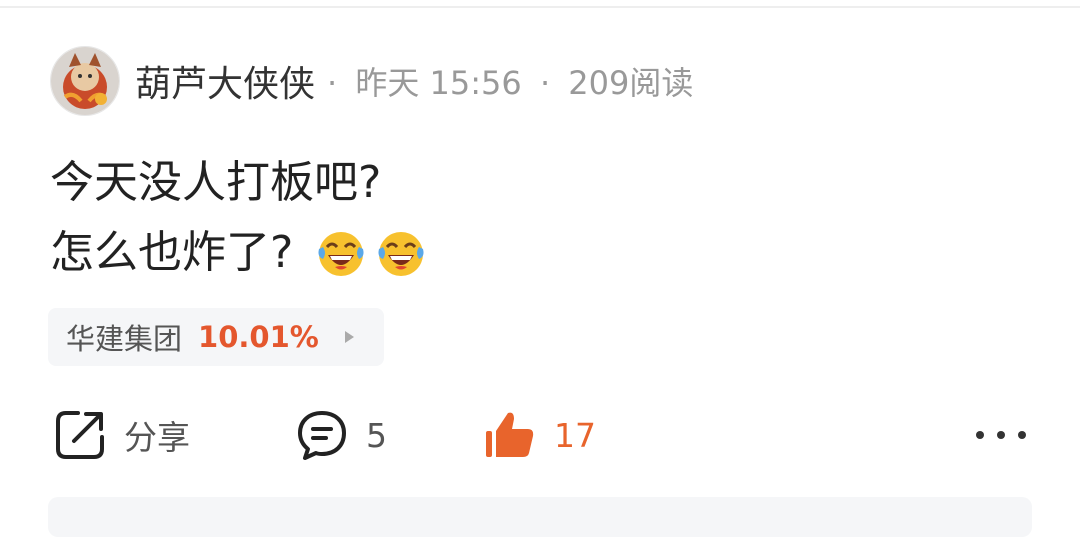 The height and width of the screenshot is (537, 1080). What do you see at coordinates (216, 182) in the screenshot?
I see `post-line: 今天没人打板吧?` at bounding box center [216, 182].